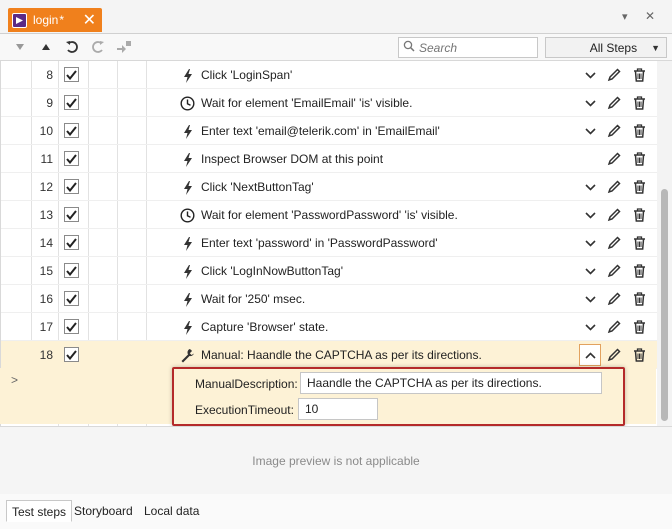 The image size is (672, 529). I want to click on vertical-scrollbar, so click(664, 243).